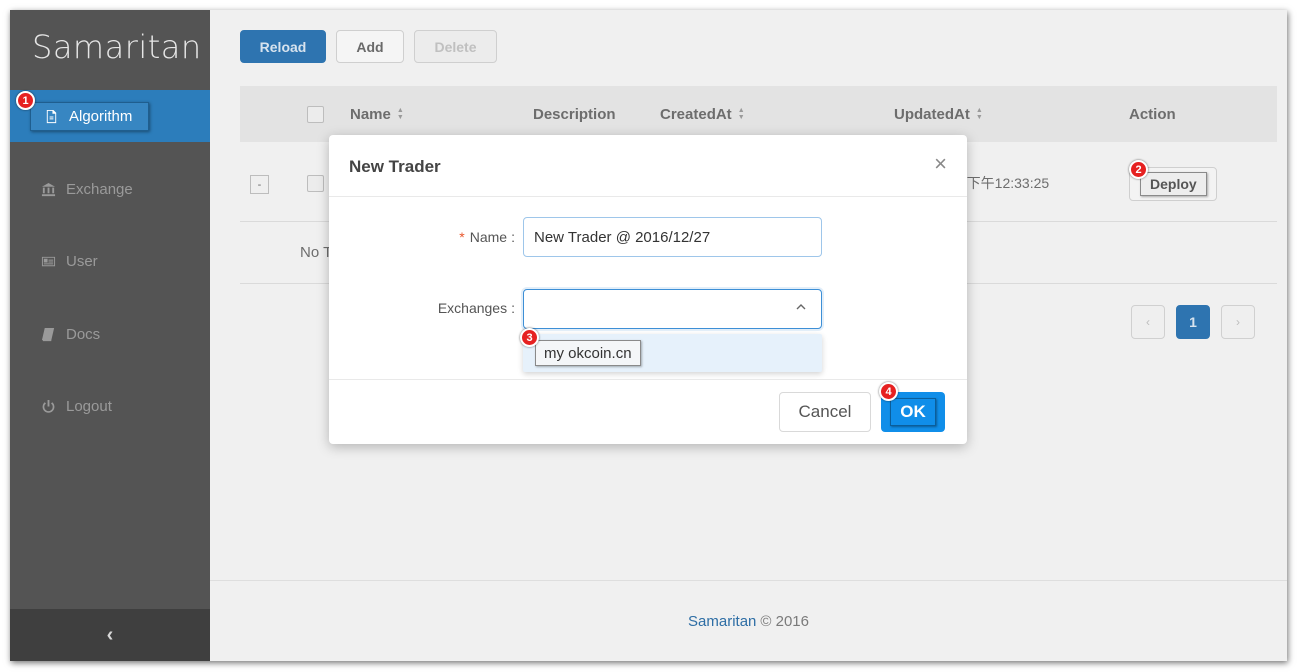 The width and height of the screenshot is (1297, 672). Describe the element at coordinates (529, 337) in the screenshot. I see `step-marker-3: 3` at that location.